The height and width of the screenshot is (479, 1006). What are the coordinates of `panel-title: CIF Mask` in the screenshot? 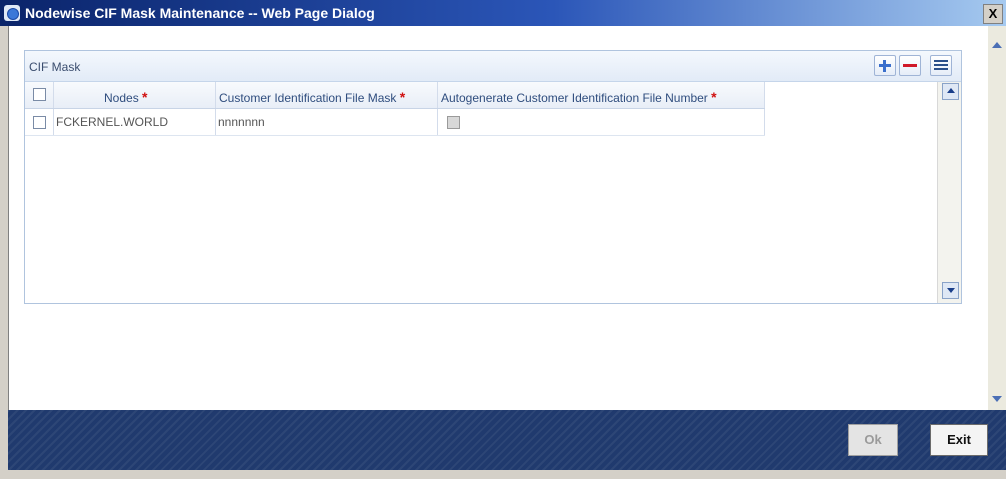 It's located at (55, 67).